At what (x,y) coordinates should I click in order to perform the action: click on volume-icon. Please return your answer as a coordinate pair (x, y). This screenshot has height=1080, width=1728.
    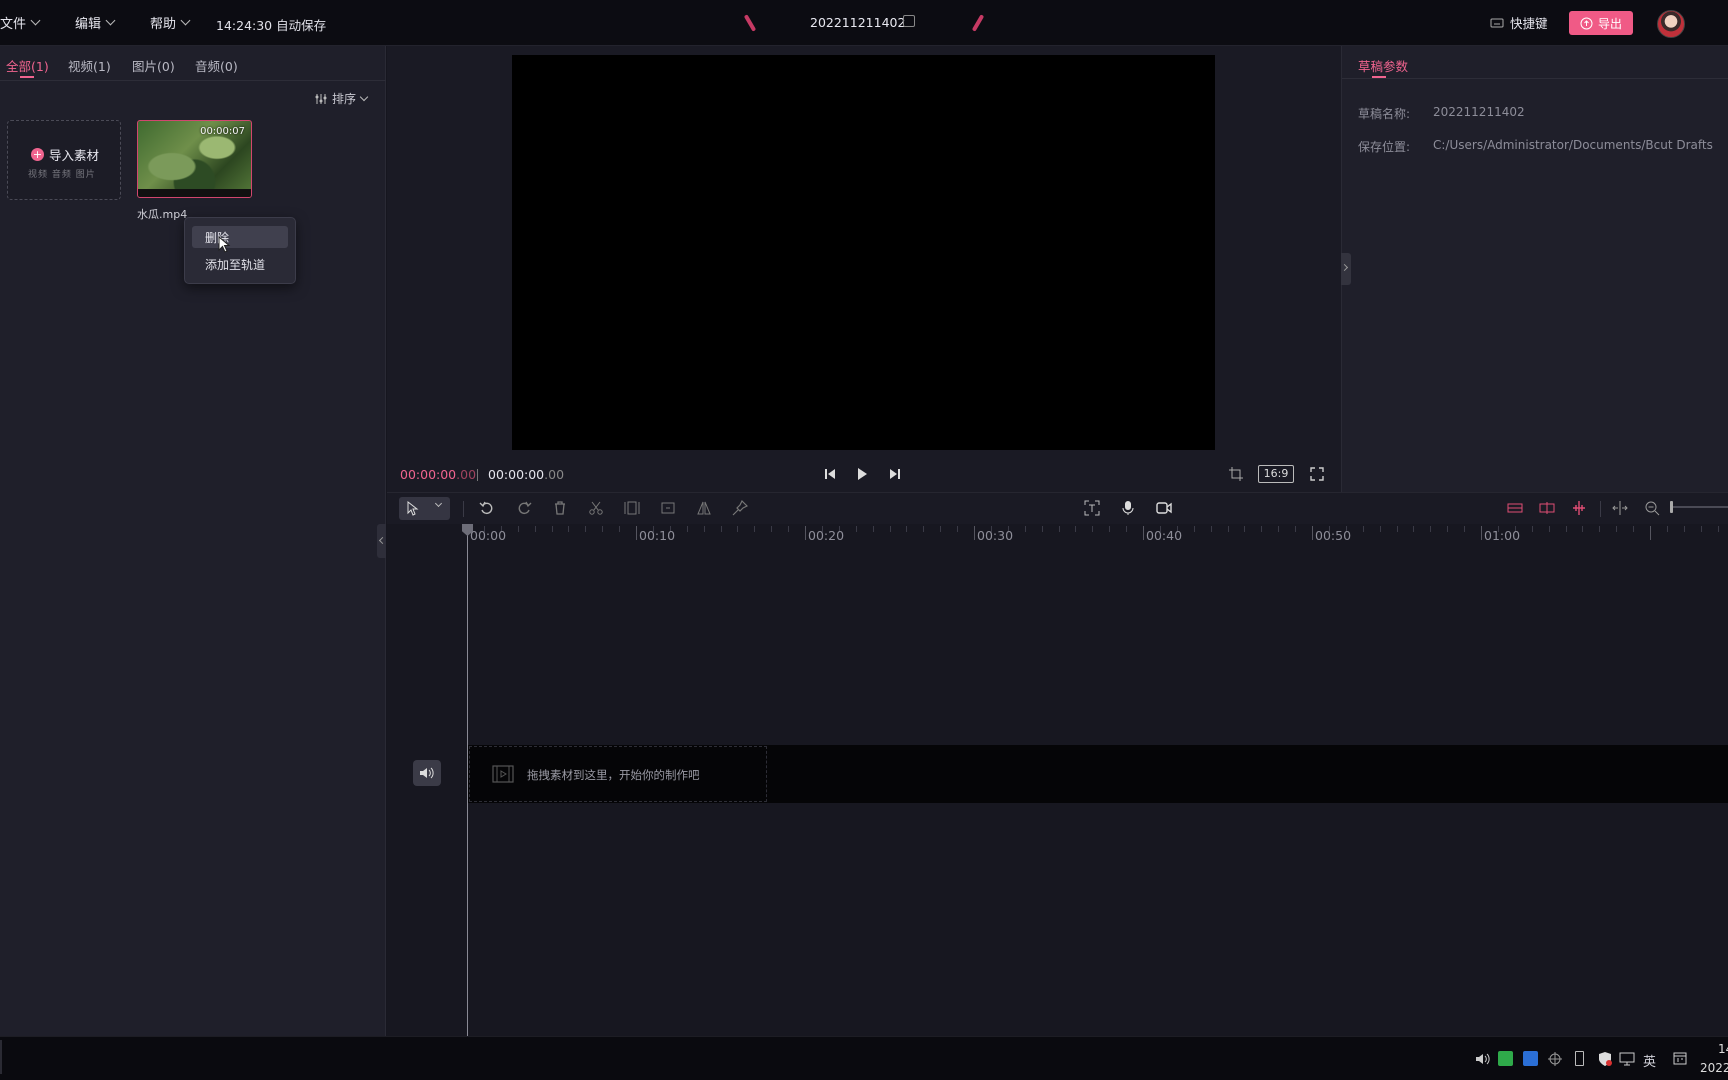
    Looking at the image, I should click on (1483, 1059).